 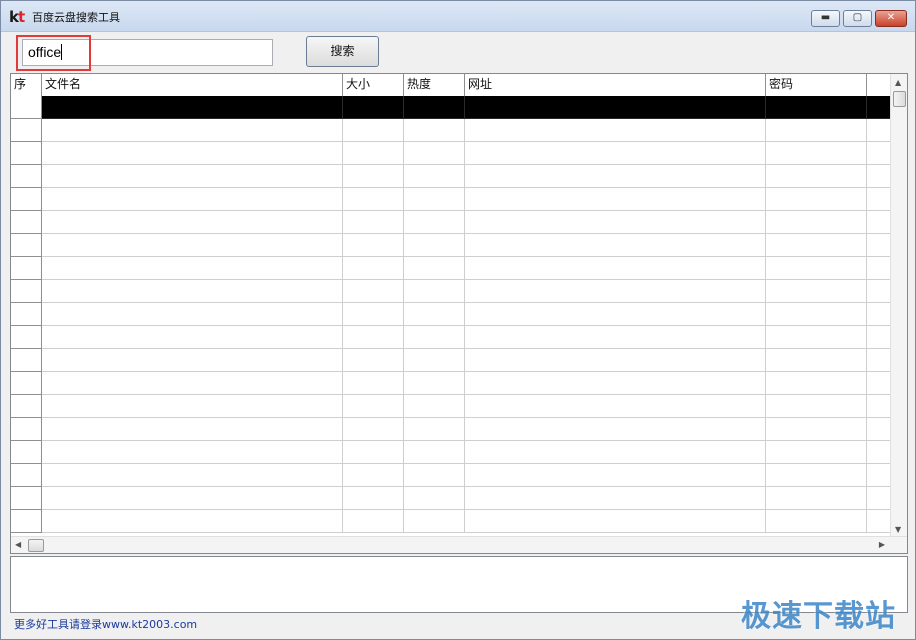 What do you see at coordinates (105, 624) in the screenshot?
I see `footer-link: 更多好工具请登录www.kt2003.com` at bounding box center [105, 624].